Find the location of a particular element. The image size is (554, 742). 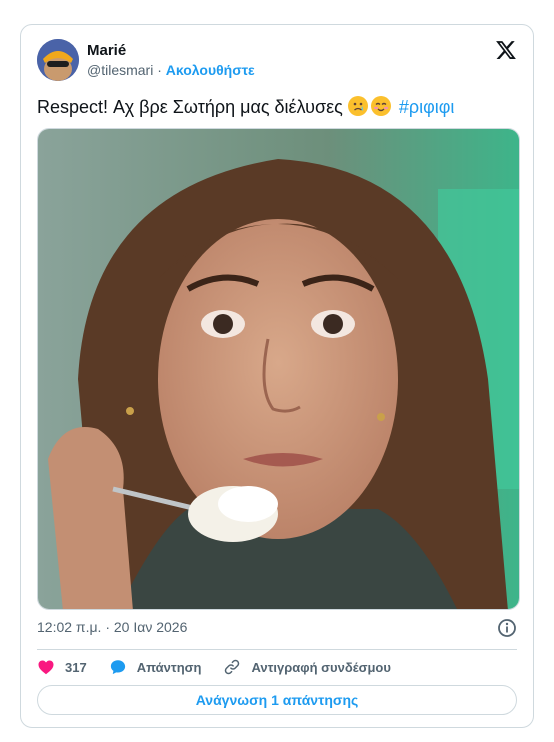

copy-link-button: Αντιγραφή συνδέσμου is located at coordinates (307, 667).